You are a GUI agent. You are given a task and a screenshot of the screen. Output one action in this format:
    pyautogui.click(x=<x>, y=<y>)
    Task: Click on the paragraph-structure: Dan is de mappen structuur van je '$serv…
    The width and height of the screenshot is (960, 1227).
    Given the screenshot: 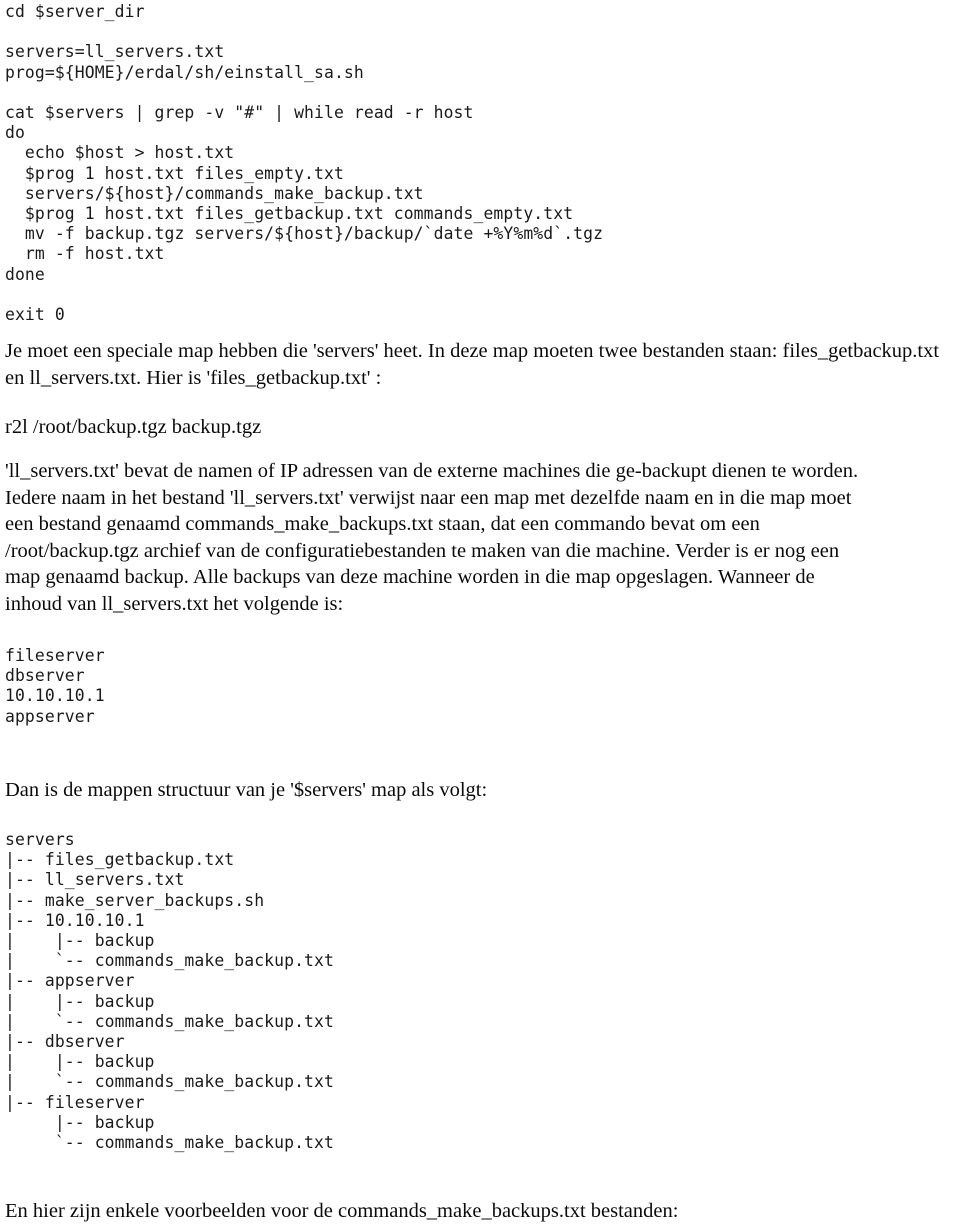 What is the action you would take?
    pyautogui.click(x=246, y=790)
    